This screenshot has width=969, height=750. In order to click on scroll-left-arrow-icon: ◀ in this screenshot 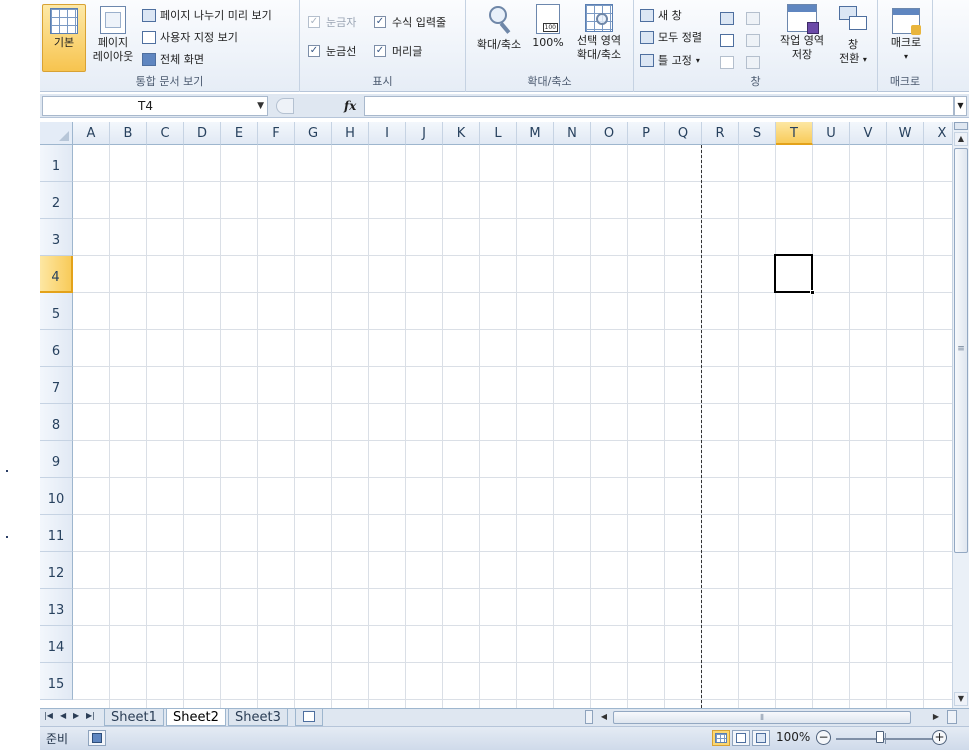, I will do `click(604, 717)`.